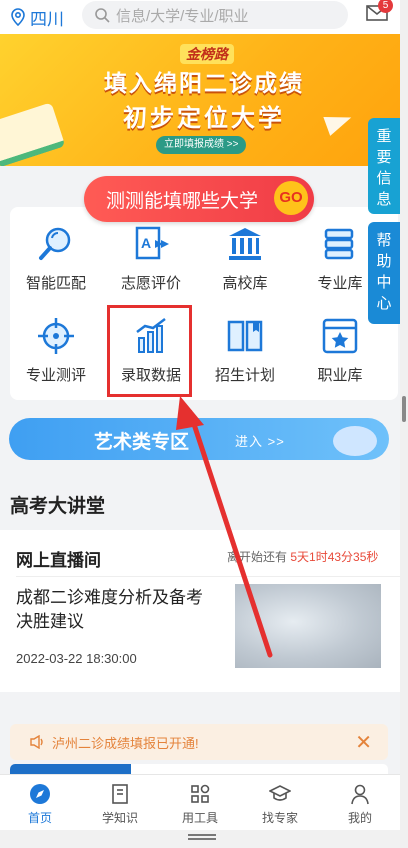 Image resolution: width=408 pixels, height=848 pixels. I want to click on countdown: 离开始还有 5天1时43分35秒, so click(302, 556).